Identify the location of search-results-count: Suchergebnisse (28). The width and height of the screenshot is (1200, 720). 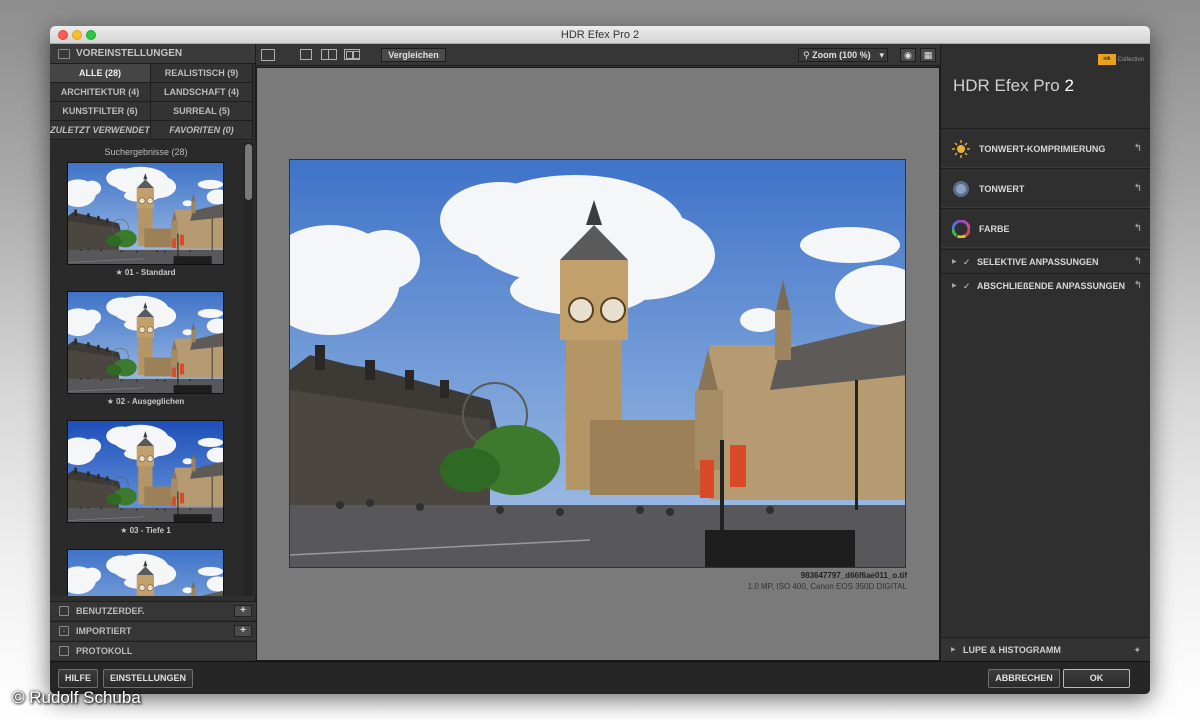
(146, 152).